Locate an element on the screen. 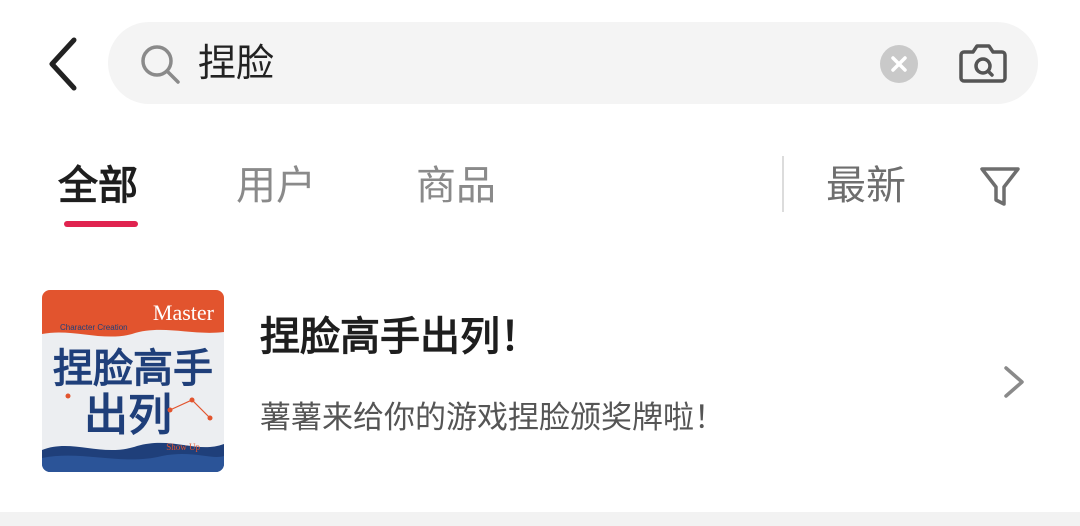 The image size is (1080, 526). back-button is located at coordinates (64, 64).